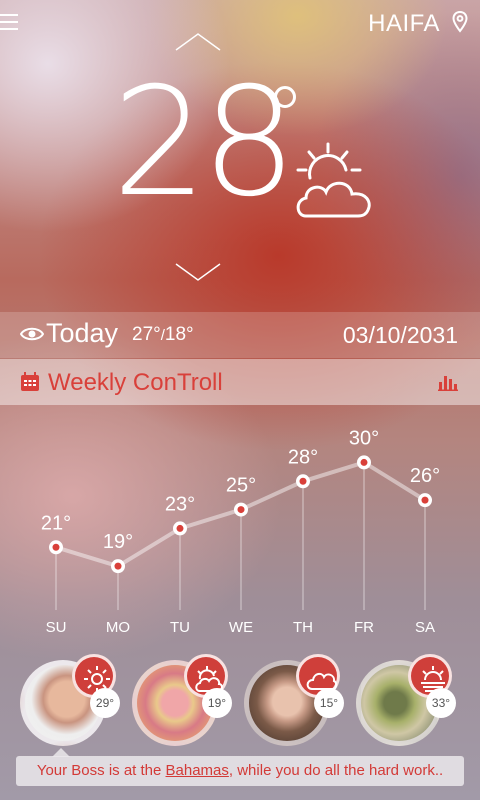 The image size is (480, 800). What do you see at coordinates (285, 97) in the screenshot?
I see `degree-symbol` at bounding box center [285, 97].